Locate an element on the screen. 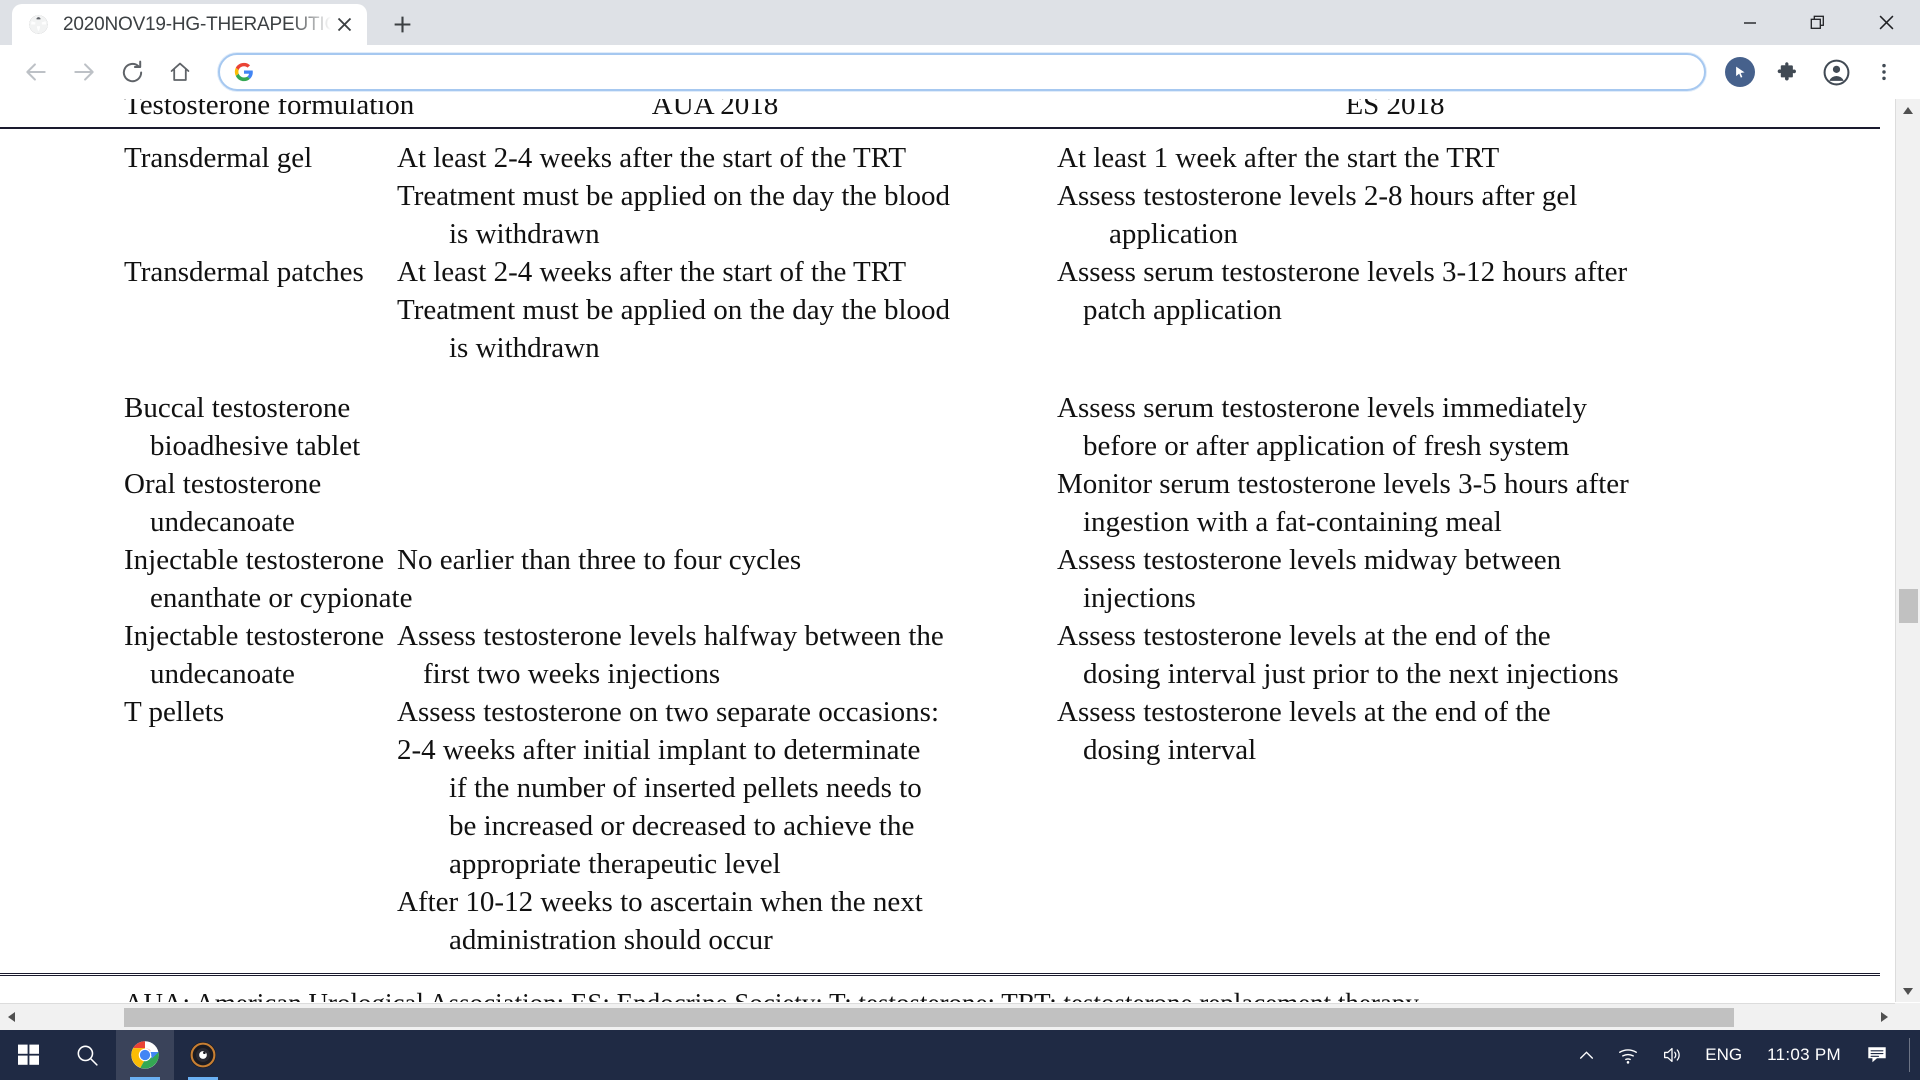 This screenshot has width=1920, height=1080. url-input is located at coordinates (979, 72).